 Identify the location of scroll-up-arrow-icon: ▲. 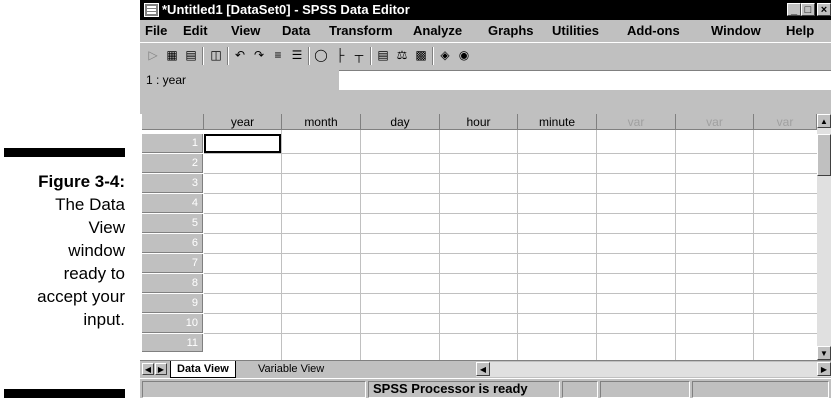
(824, 121).